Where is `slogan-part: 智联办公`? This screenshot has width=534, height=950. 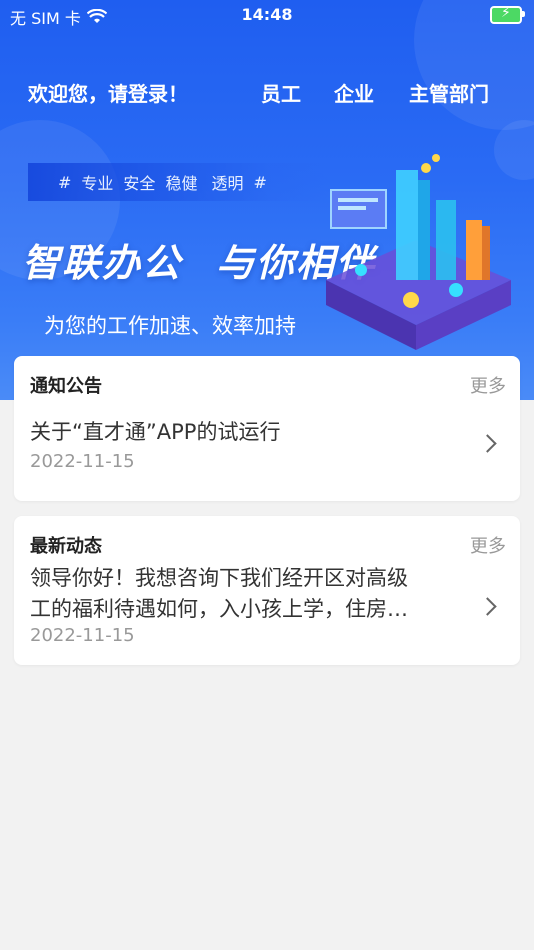
slogan-part: 智联办公 is located at coordinates (102, 263).